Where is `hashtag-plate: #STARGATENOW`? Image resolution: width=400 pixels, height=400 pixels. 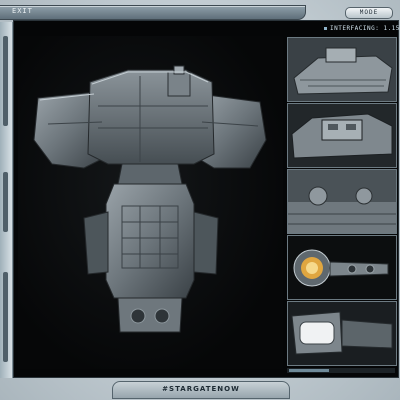 hashtag-plate: #STARGATENOW is located at coordinates (201, 390).